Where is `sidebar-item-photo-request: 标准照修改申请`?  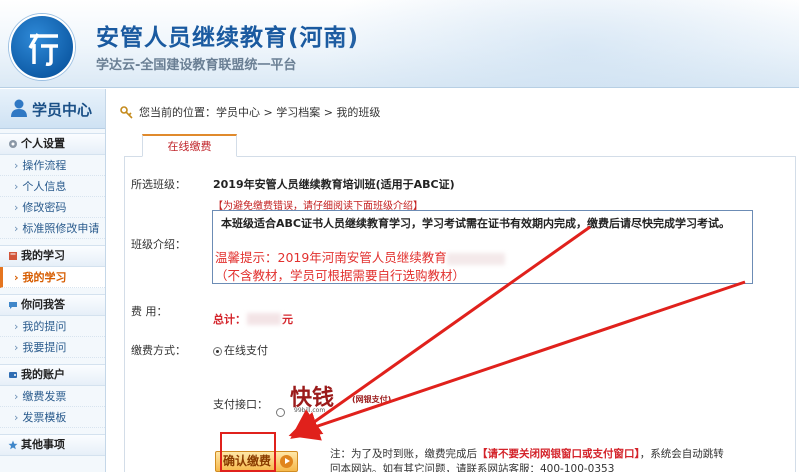
sidebar-item-photo-request: 标准照修改申请 is located at coordinates (52, 228).